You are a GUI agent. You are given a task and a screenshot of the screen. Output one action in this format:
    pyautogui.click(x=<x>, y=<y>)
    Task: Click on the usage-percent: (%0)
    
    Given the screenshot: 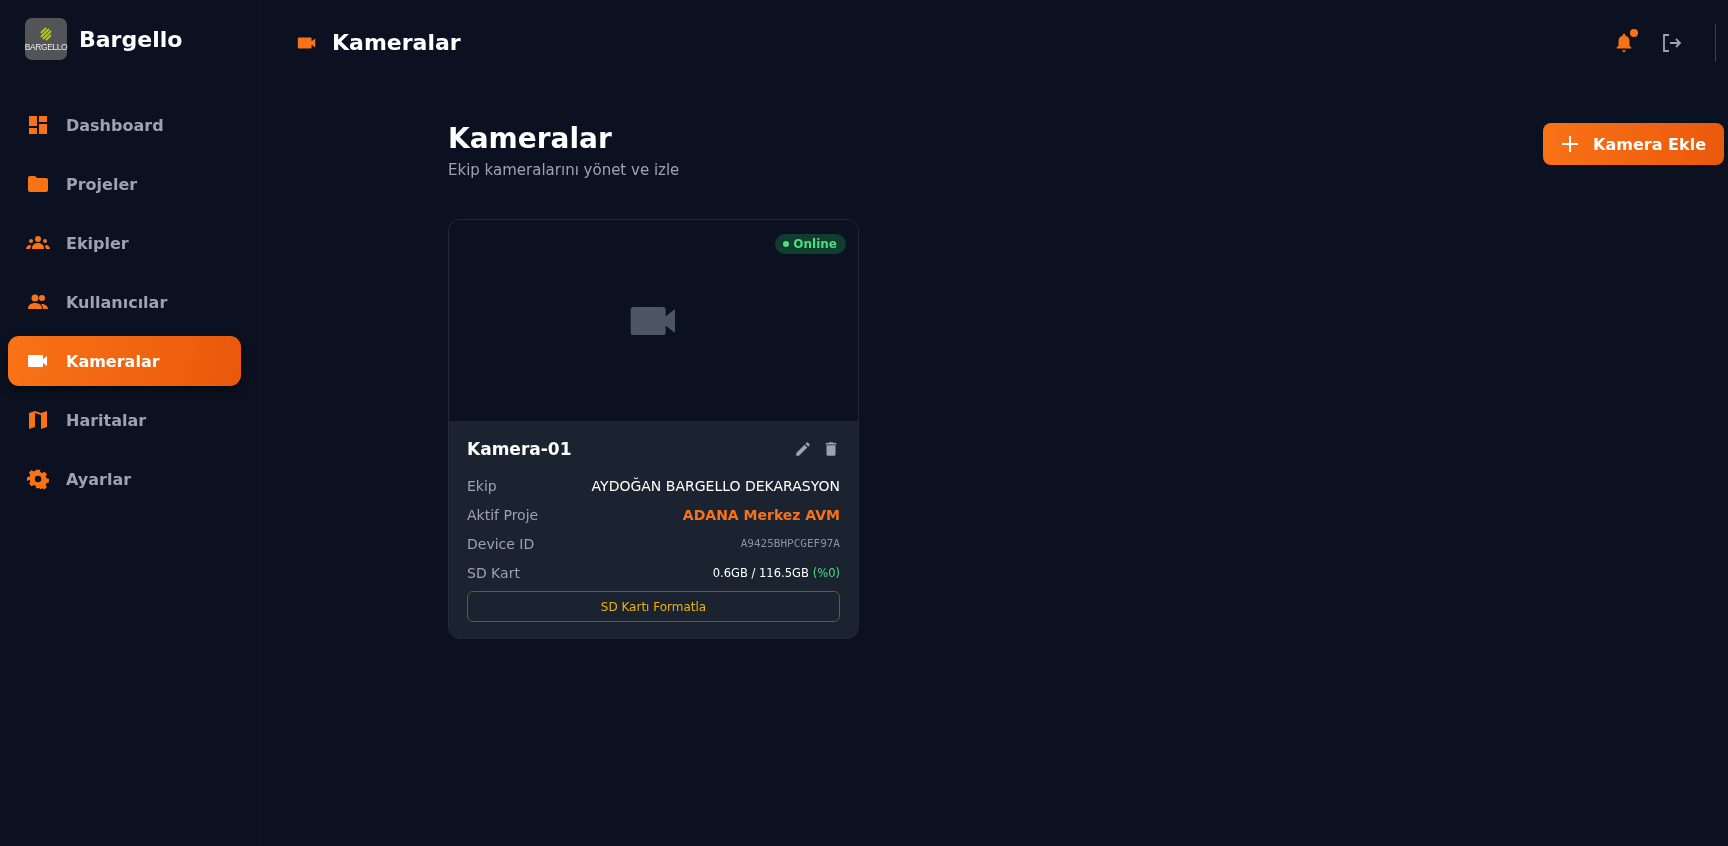 What is the action you would take?
    pyautogui.click(x=826, y=572)
    